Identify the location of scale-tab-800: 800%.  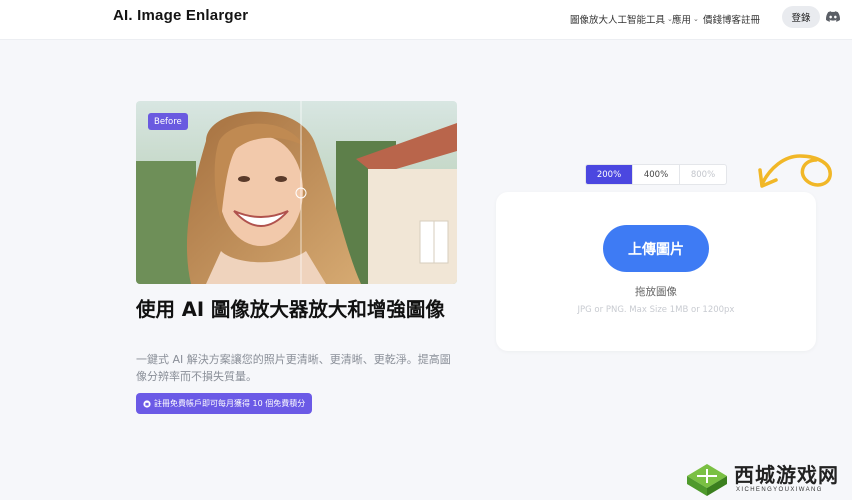
(703, 174).